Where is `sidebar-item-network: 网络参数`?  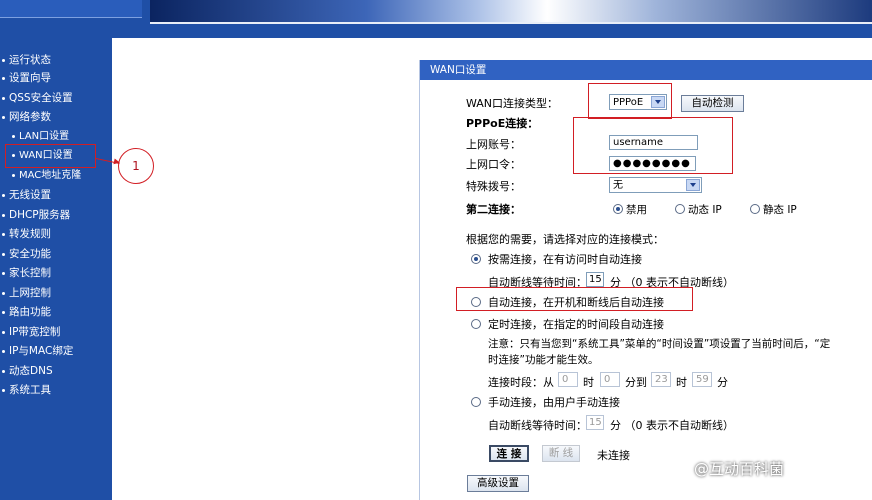 sidebar-item-network: 网络参数 is located at coordinates (26, 117).